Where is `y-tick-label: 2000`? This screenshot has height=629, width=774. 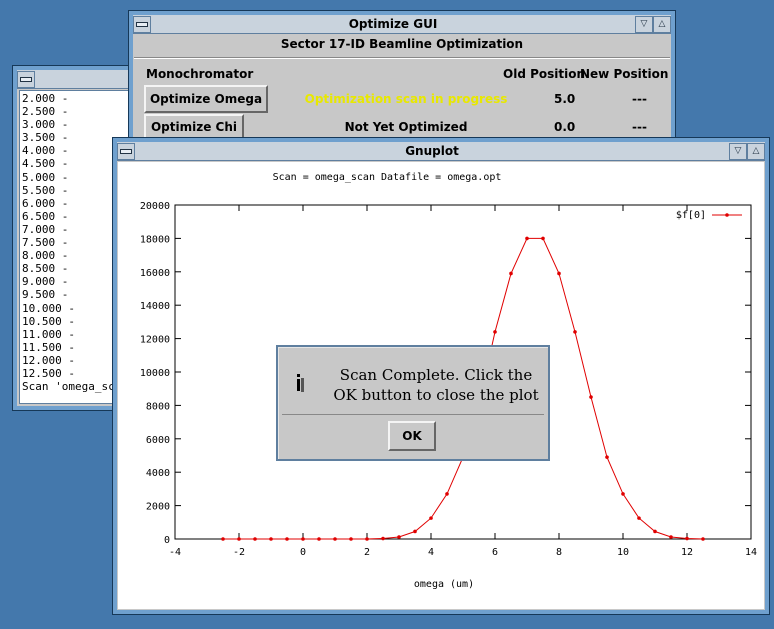
y-tick-label: 2000 is located at coordinates (158, 507).